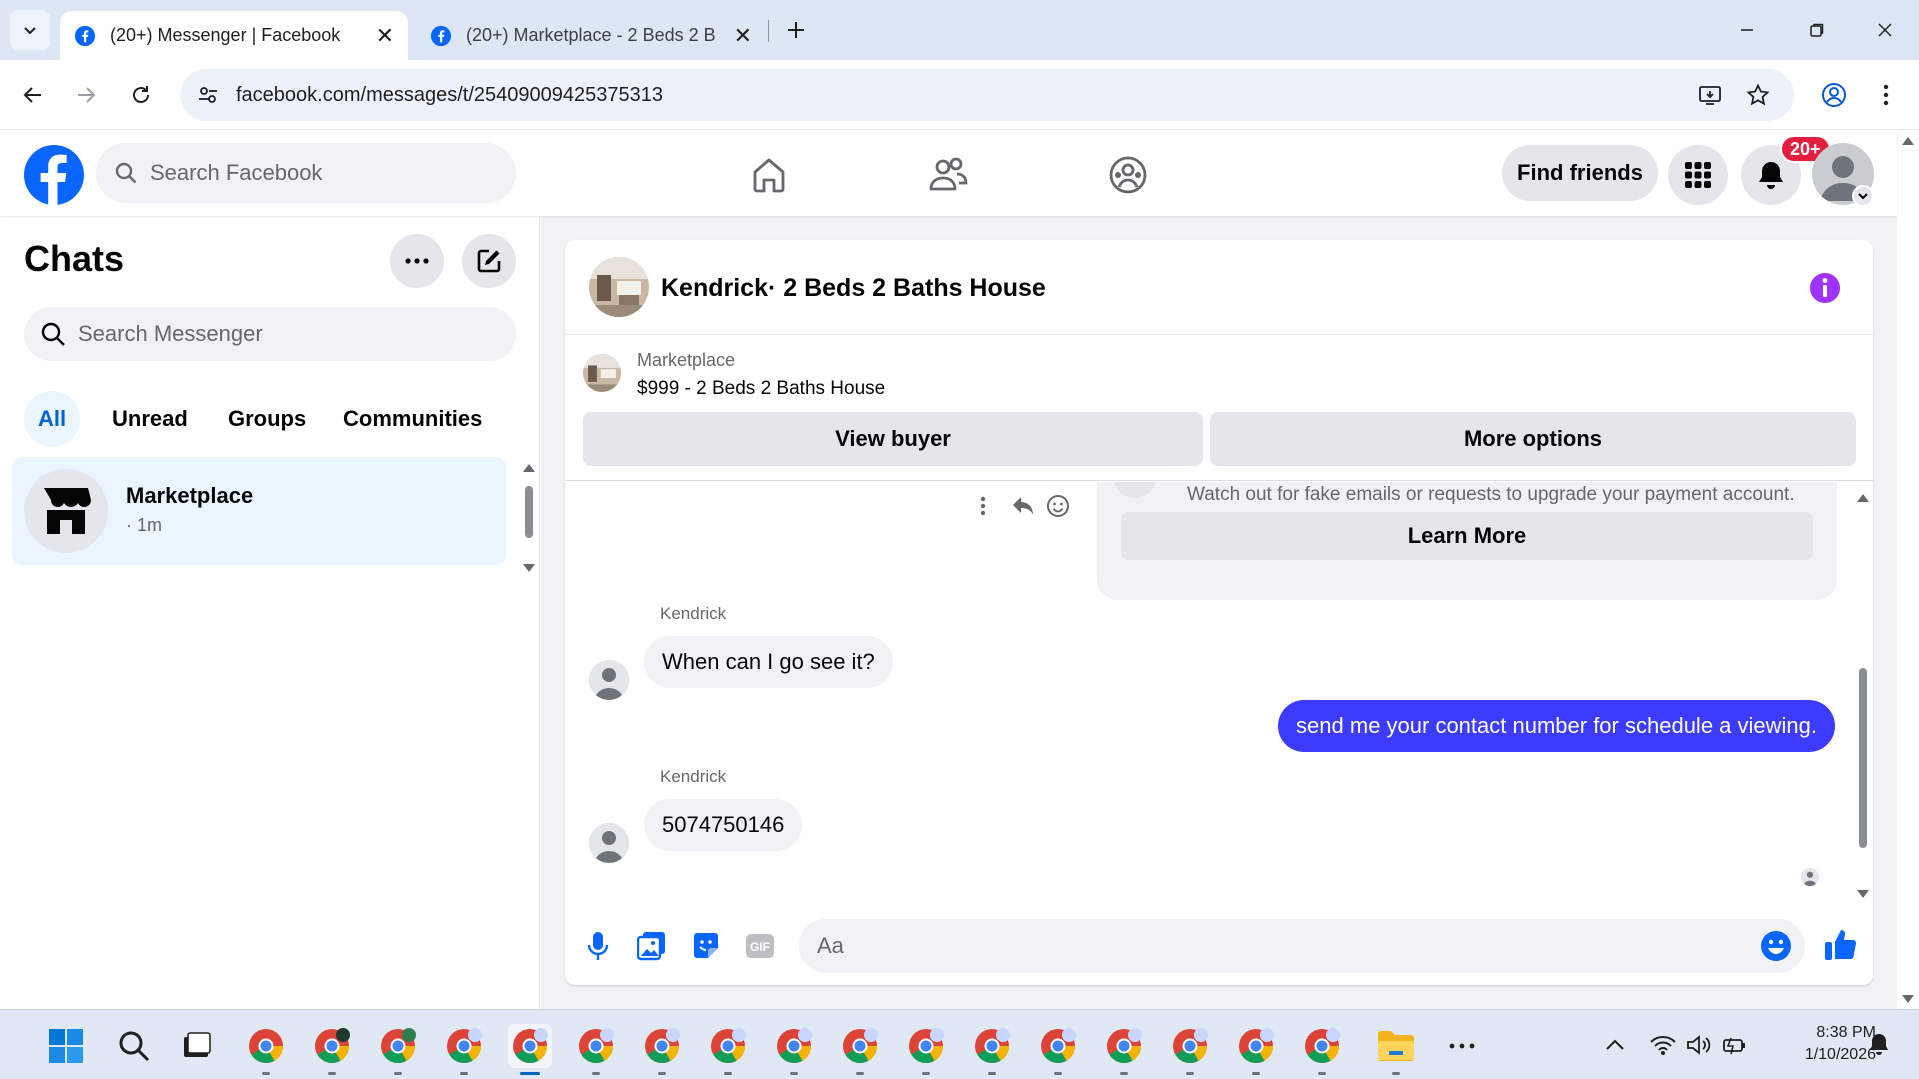 The width and height of the screenshot is (1919, 1079). I want to click on tray-chevron-up-icon, so click(1615, 1045).